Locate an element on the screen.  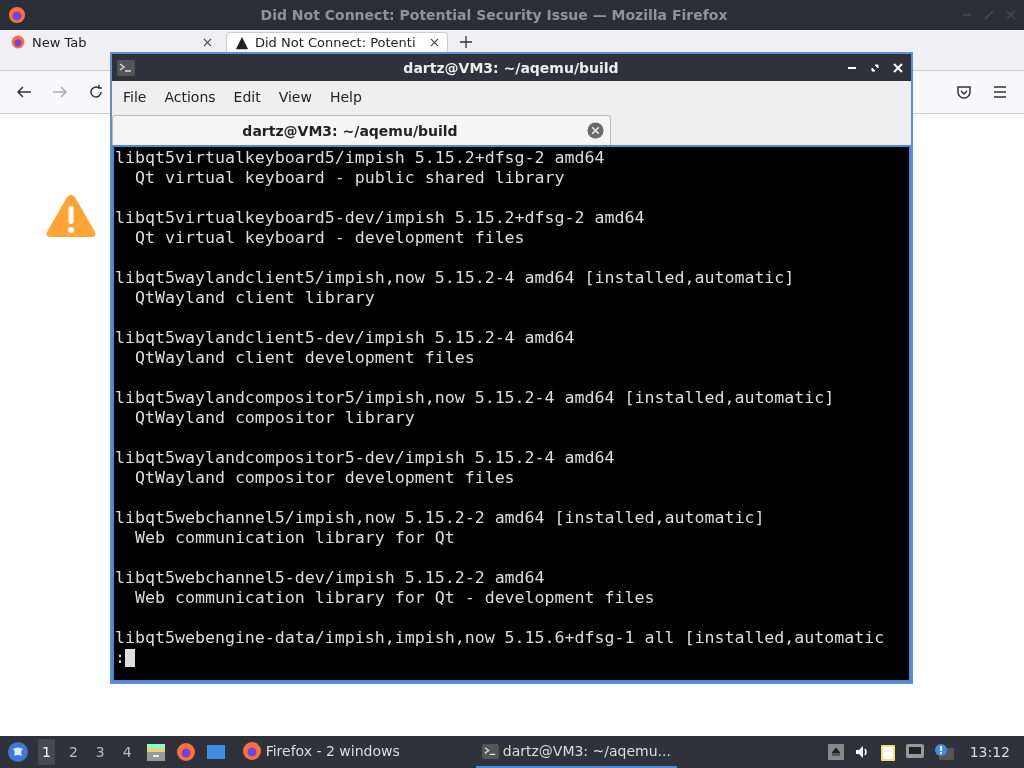
package-description: Qt virtual keyboard - development files is located at coordinates (329, 238).